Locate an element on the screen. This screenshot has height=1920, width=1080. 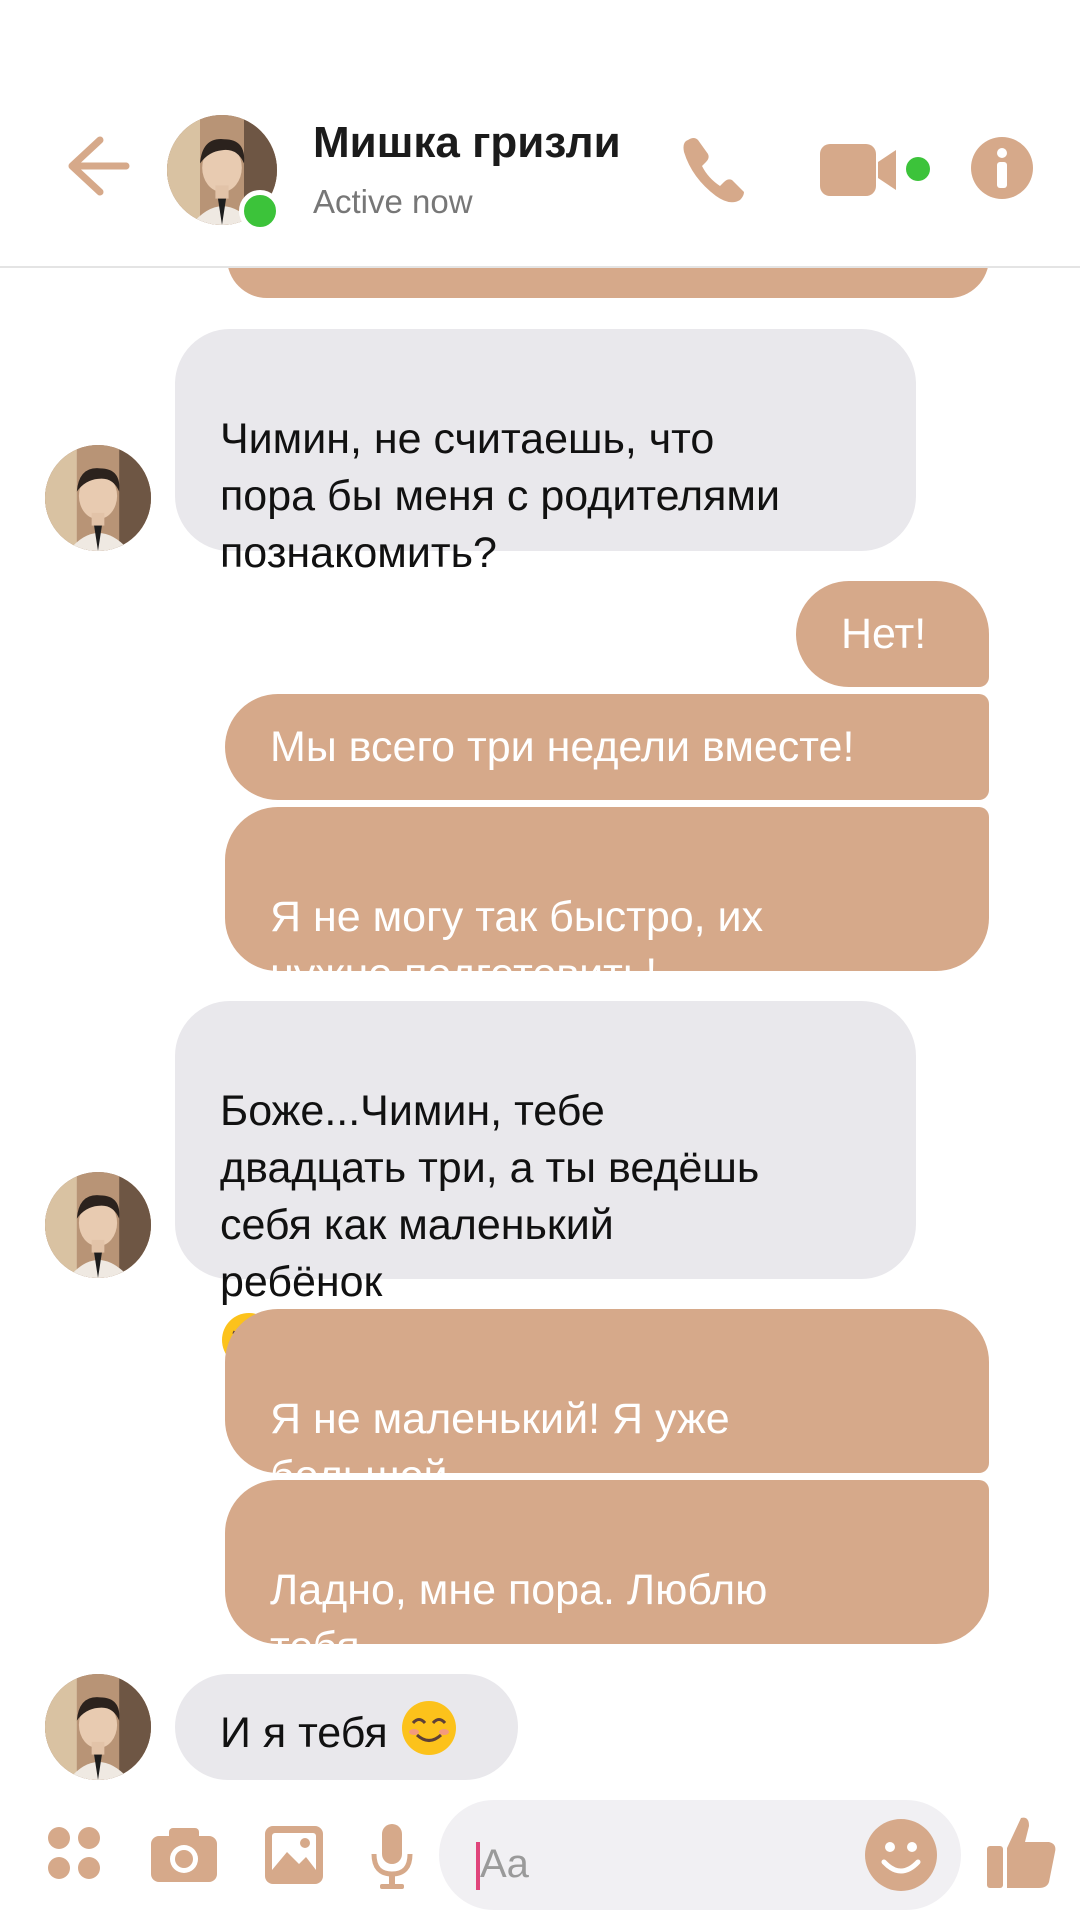
online-status-dot is located at coordinates (260, 211).